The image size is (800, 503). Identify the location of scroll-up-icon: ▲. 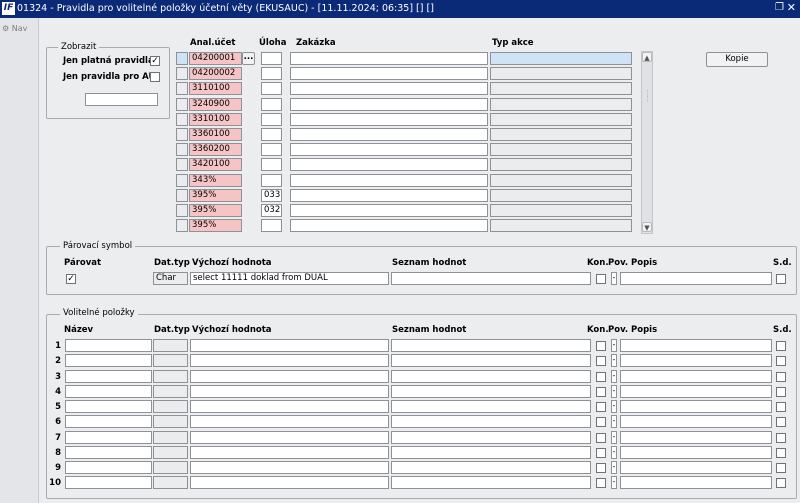
(647, 57).